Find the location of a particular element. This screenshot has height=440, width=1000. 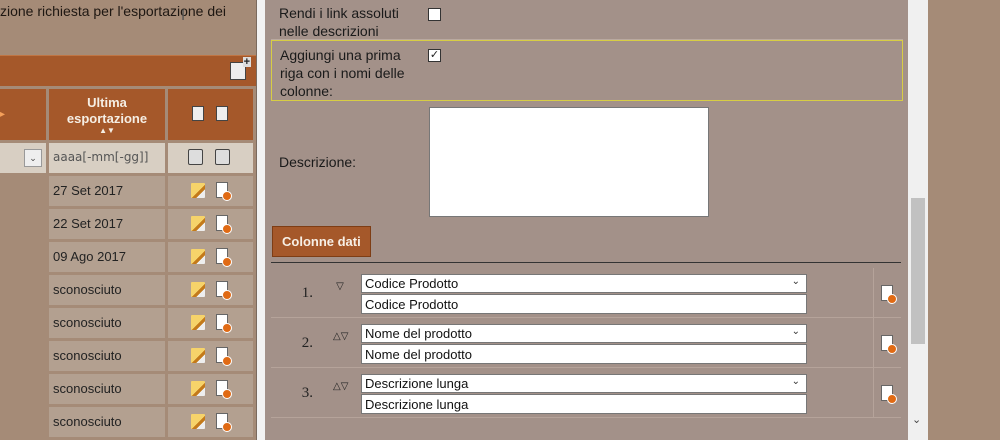

filter-actions is located at coordinates (210, 158).